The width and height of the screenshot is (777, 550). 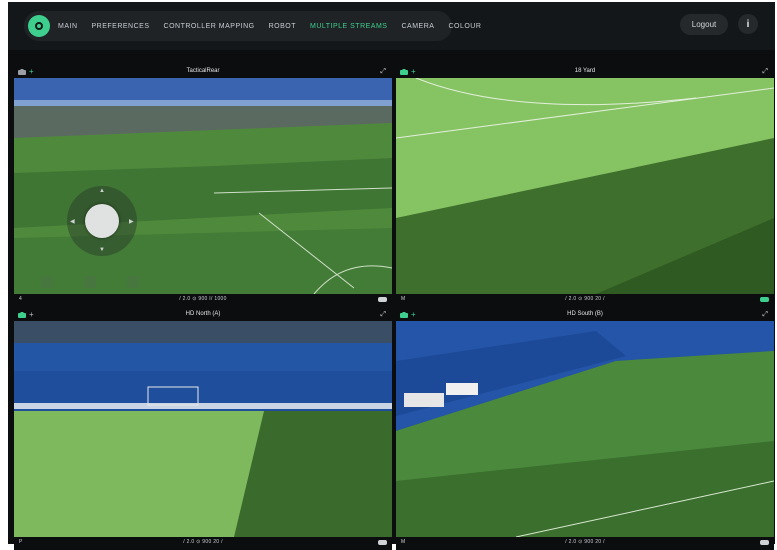 I want to click on play-icon, so click(x=47, y=282).